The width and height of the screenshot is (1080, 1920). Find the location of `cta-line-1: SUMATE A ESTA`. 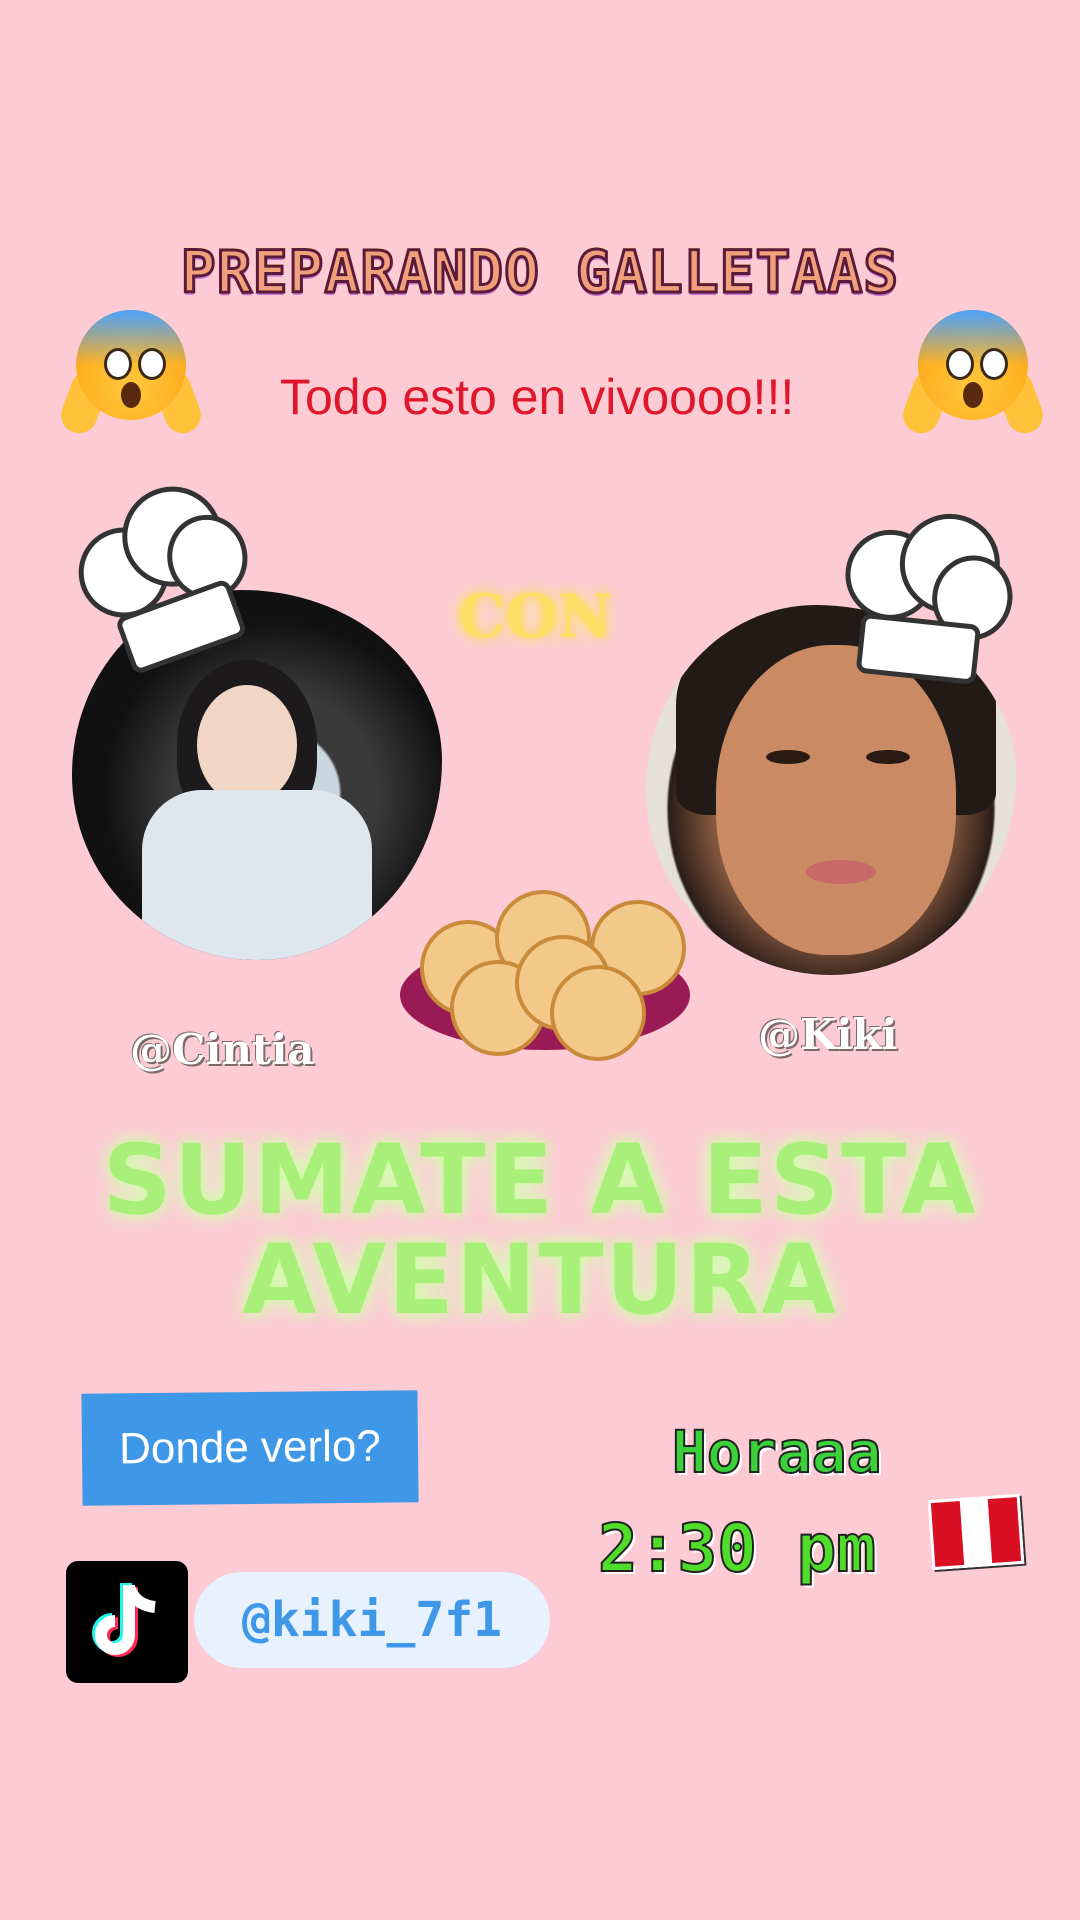

cta-line-1: SUMATE A ESTA is located at coordinates (540, 1180).